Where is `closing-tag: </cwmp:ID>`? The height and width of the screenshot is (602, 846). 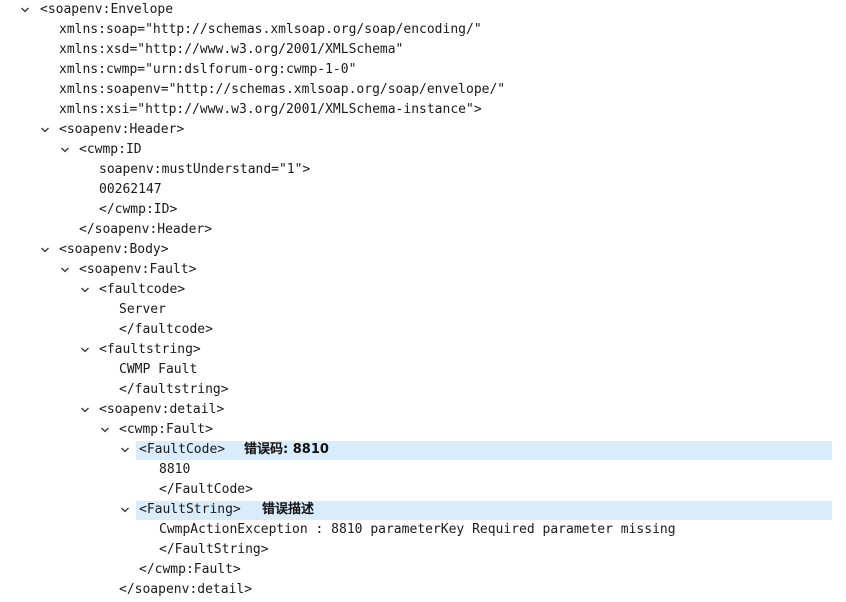 closing-tag: </cwmp:ID> is located at coordinates (138, 209).